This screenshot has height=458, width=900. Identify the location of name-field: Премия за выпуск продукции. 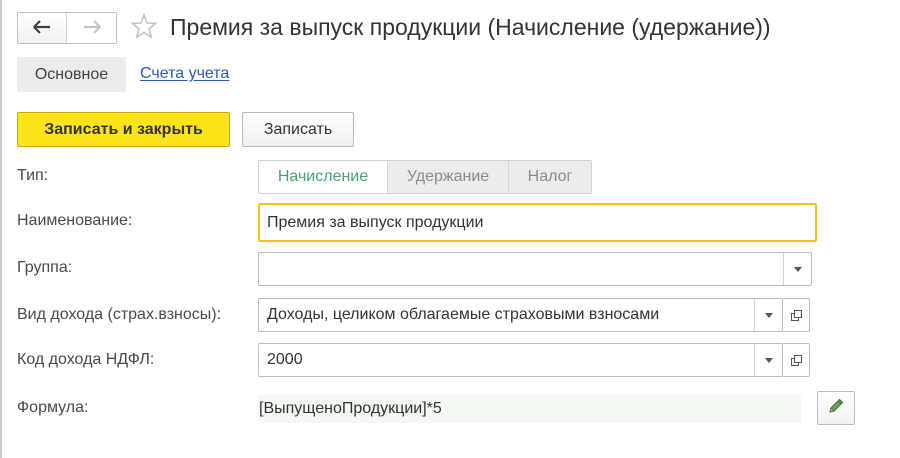
(537, 222).